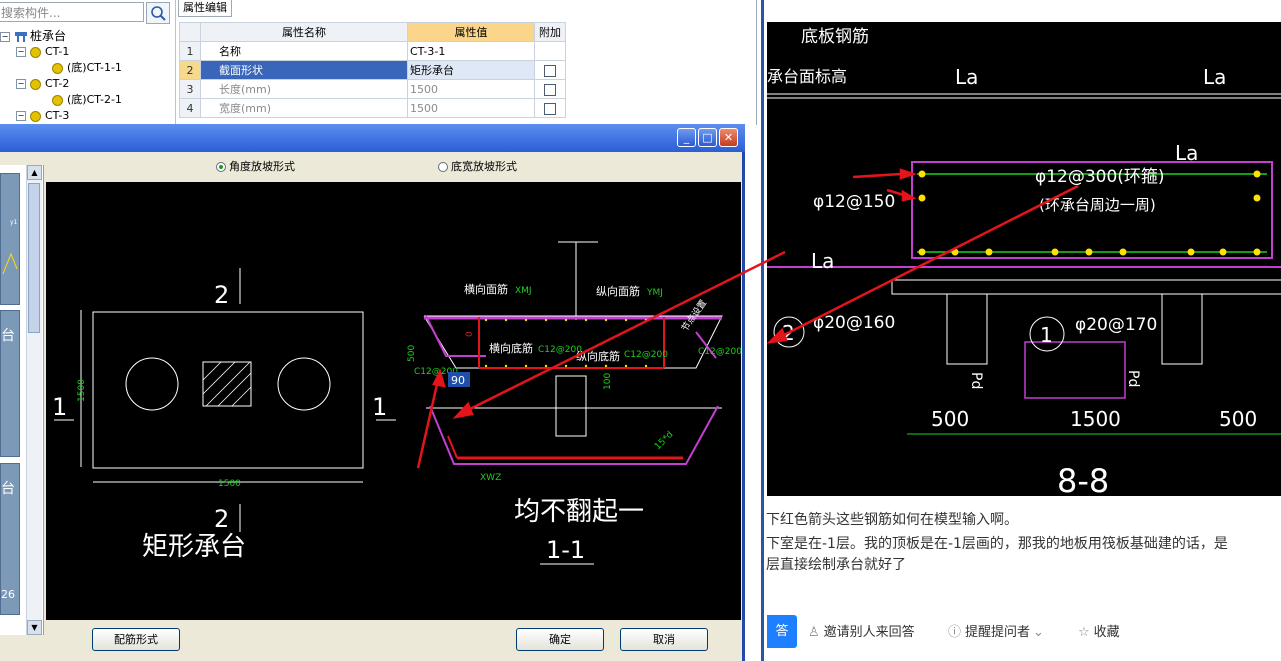 Image resolution: width=1281 pixels, height=661 pixels. I want to click on plan-label-right: 1, so click(379, 407).